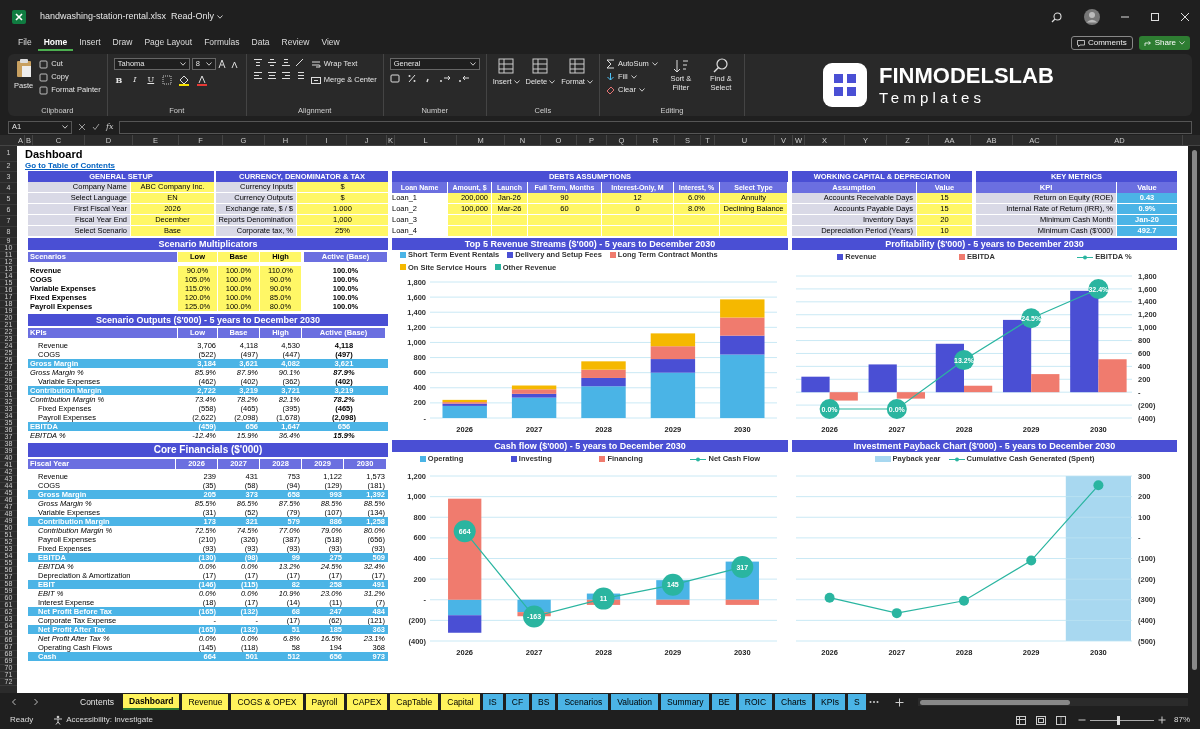  I want to click on chart-bar, so click(742, 308).